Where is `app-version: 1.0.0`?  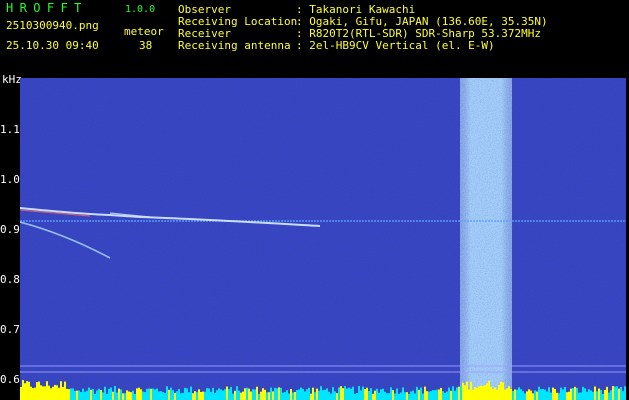
app-version: 1.0.0 is located at coordinates (140, 9).